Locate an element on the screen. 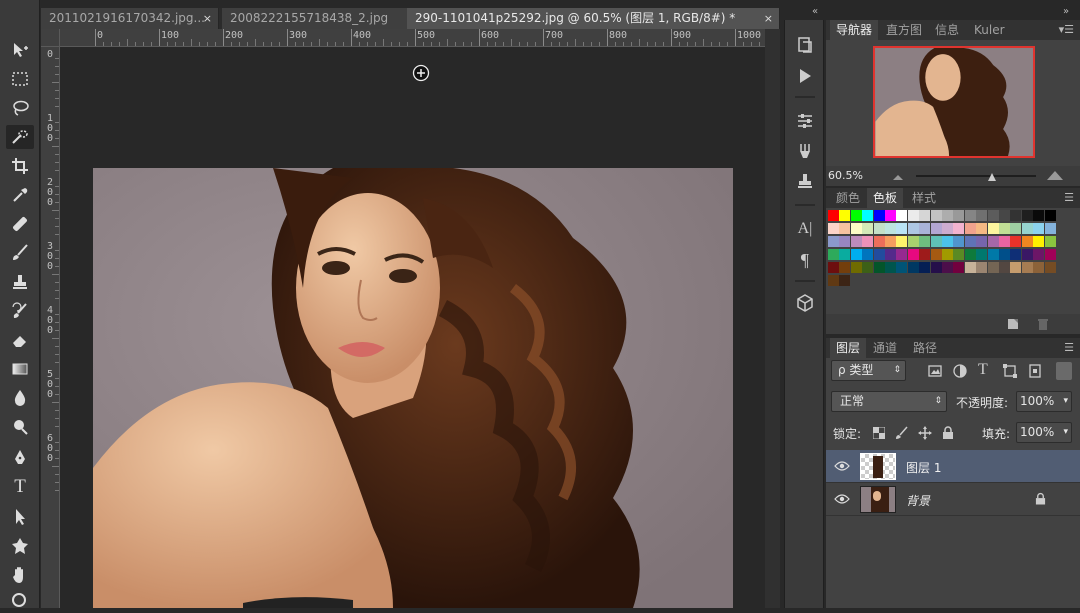 The height and width of the screenshot is (613, 1080). zoom-tool-icon is located at coordinates (20, 601).